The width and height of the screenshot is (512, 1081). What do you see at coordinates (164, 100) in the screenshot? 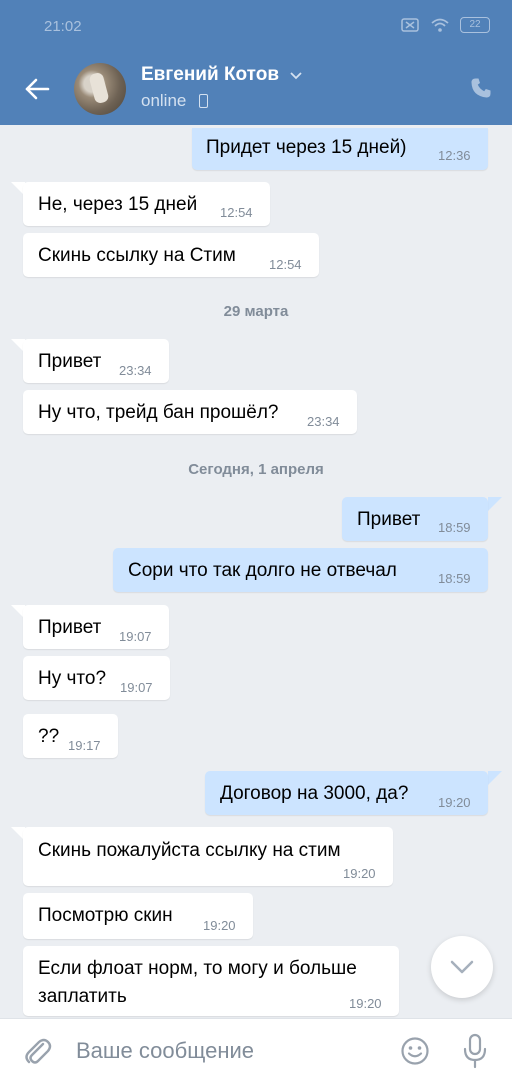
I see `contact-status: online` at bounding box center [164, 100].